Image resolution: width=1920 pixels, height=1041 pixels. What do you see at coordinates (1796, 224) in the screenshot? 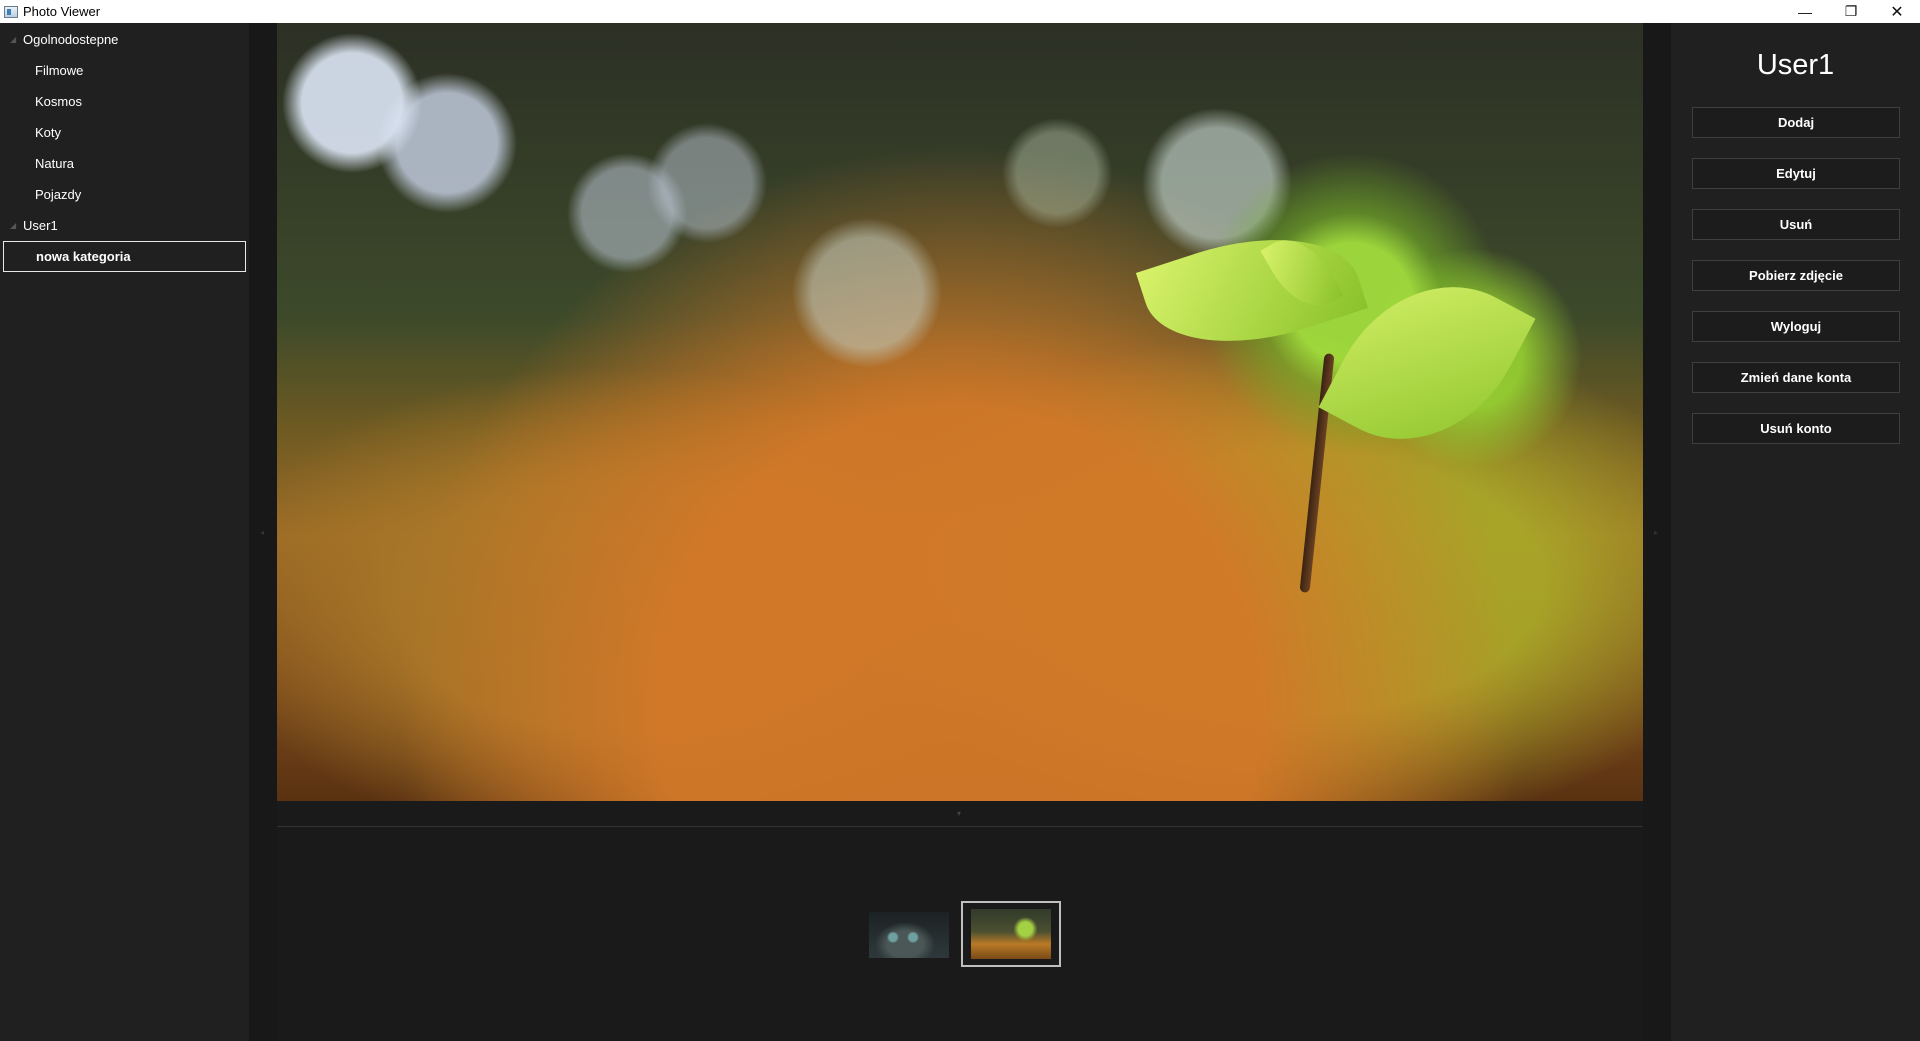
I see `delete-button: Usuń` at bounding box center [1796, 224].